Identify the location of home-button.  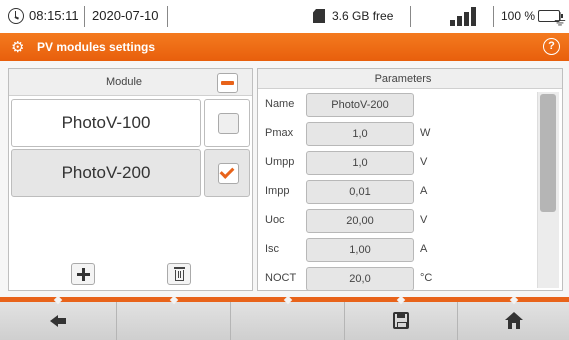
(513, 321).